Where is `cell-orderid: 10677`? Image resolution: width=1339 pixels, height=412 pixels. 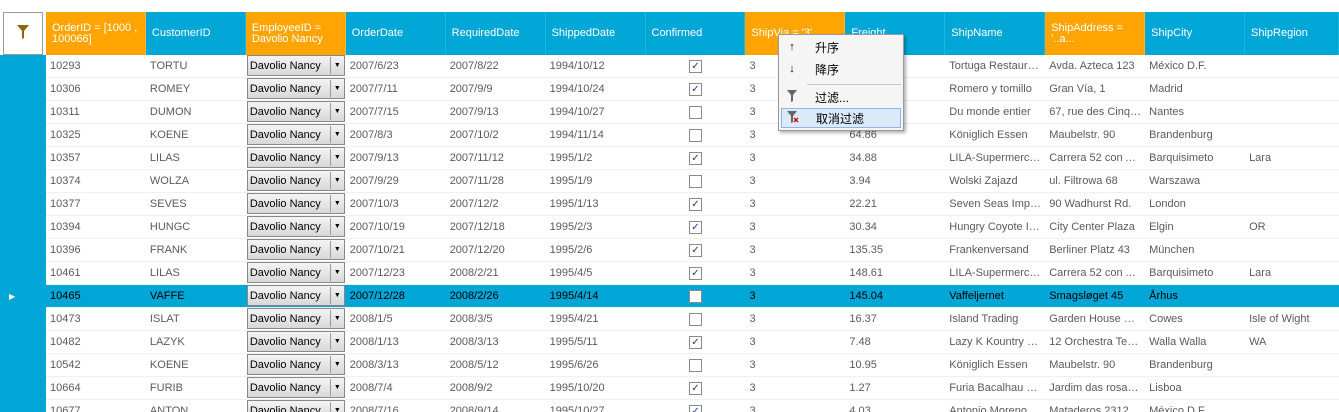 cell-orderid: 10677 is located at coordinates (96, 406).